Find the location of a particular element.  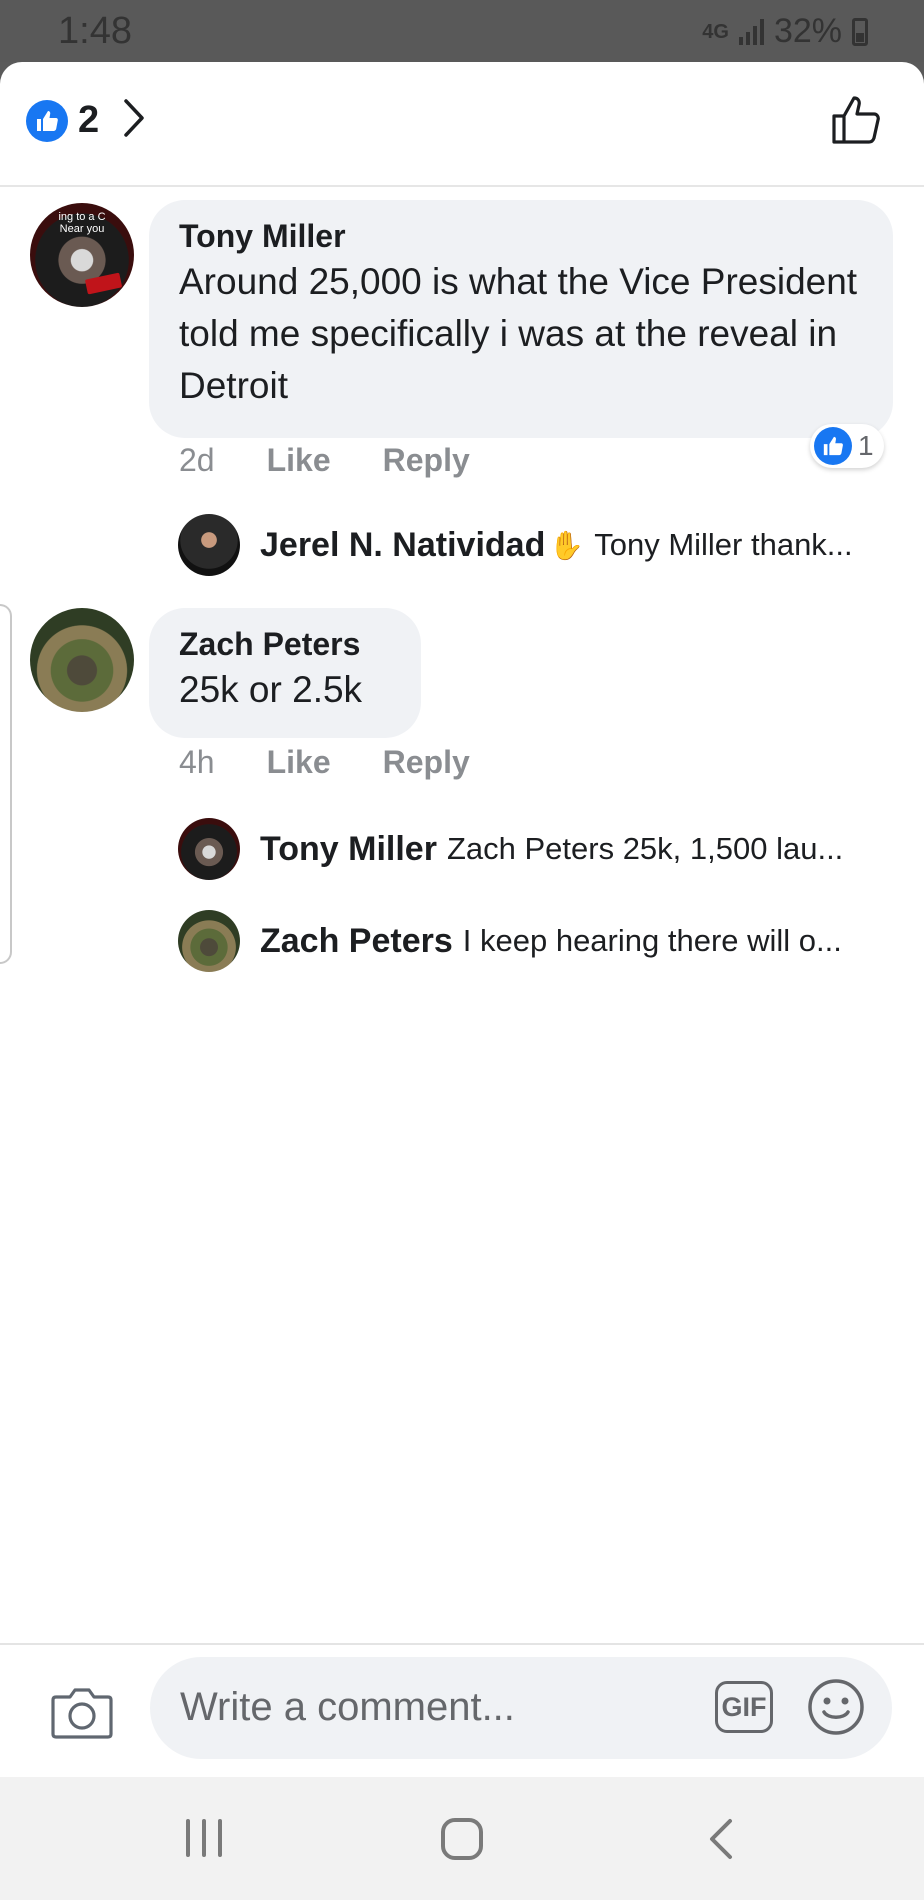

comment-timestamp: 4h is located at coordinates (197, 762).